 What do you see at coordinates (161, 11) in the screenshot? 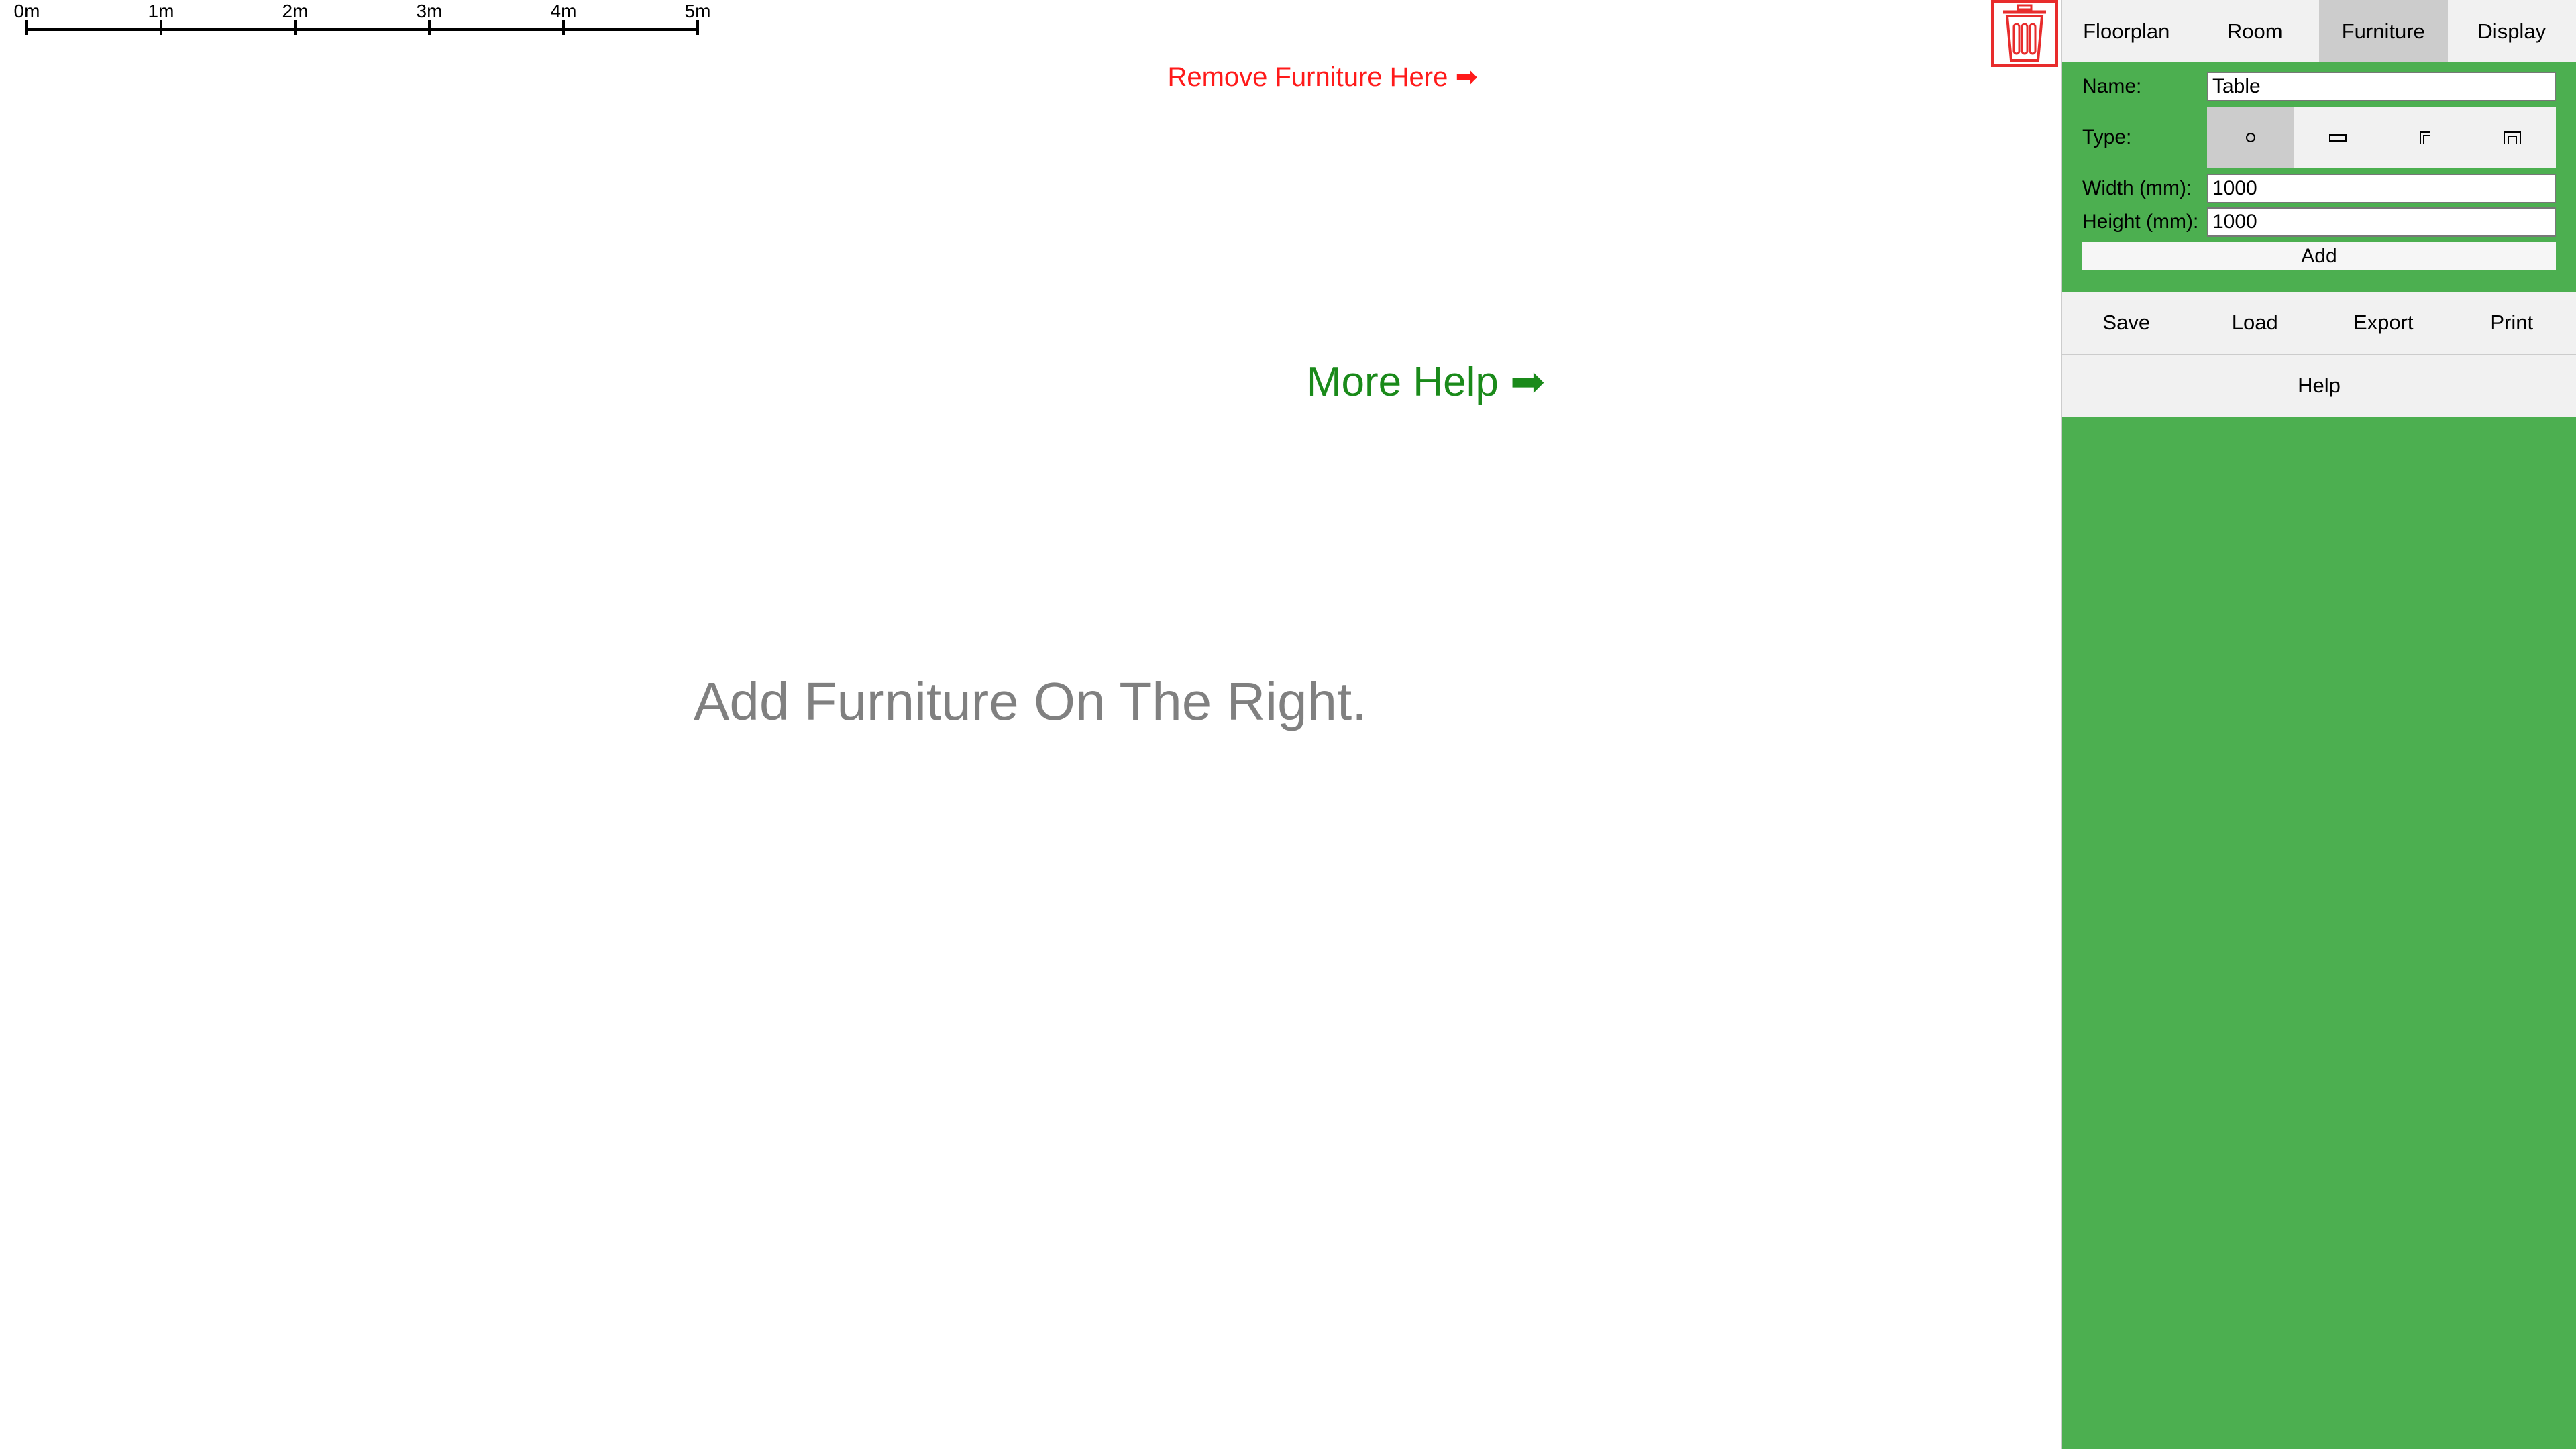
I see `scale-tick-label: 1m` at bounding box center [161, 11].